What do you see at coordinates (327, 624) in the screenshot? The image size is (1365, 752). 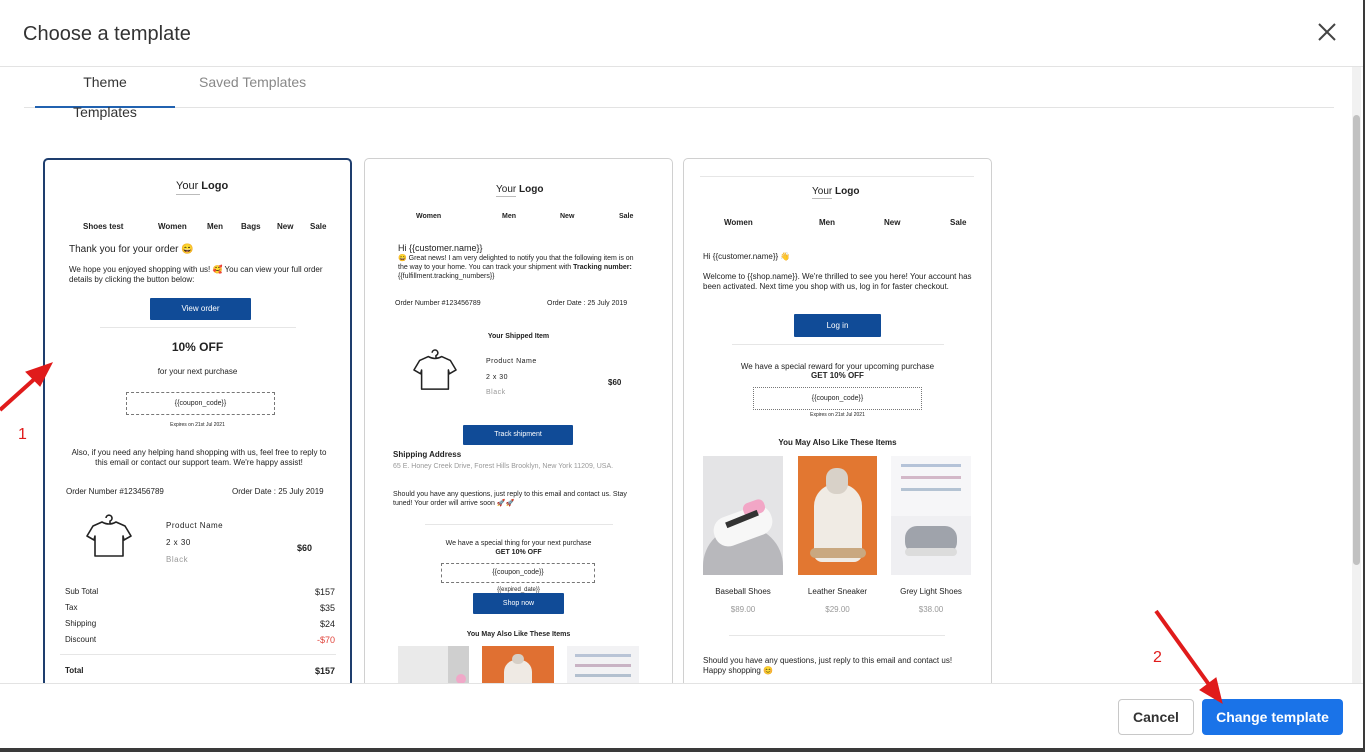 I see `shipping-value: $24` at bounding box center [327, 624].